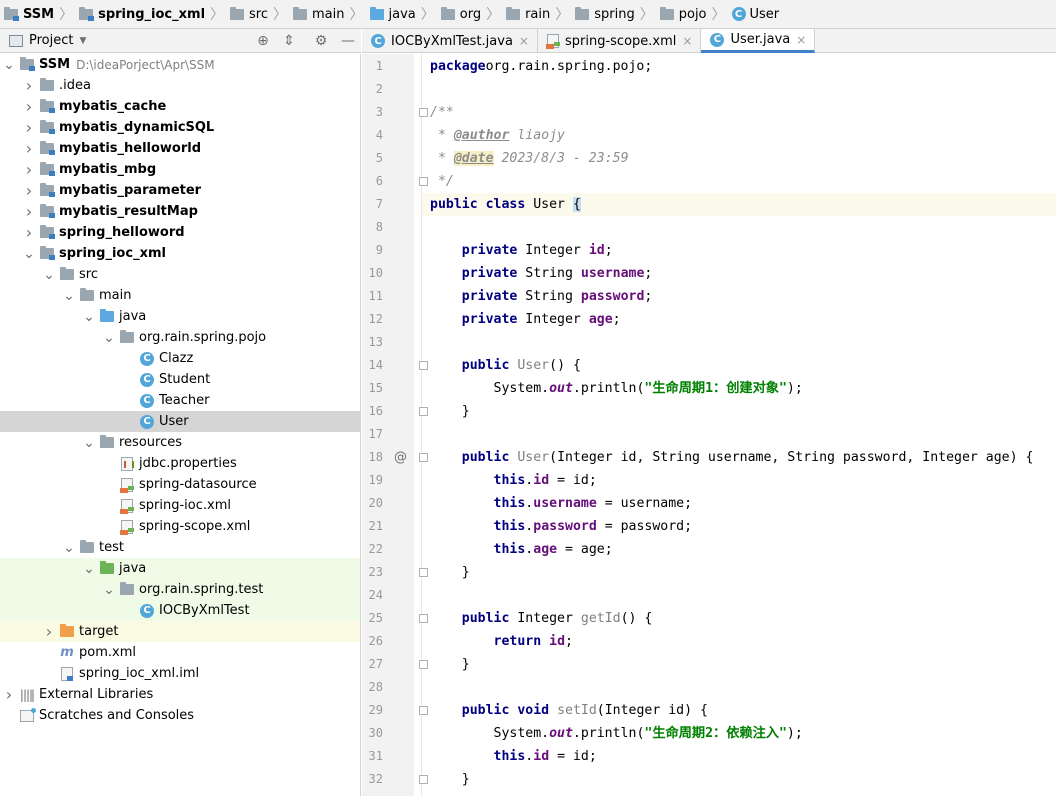  I want to click on code-line: System.out.println("生命周期1：创建对象");, so click(739, 388).